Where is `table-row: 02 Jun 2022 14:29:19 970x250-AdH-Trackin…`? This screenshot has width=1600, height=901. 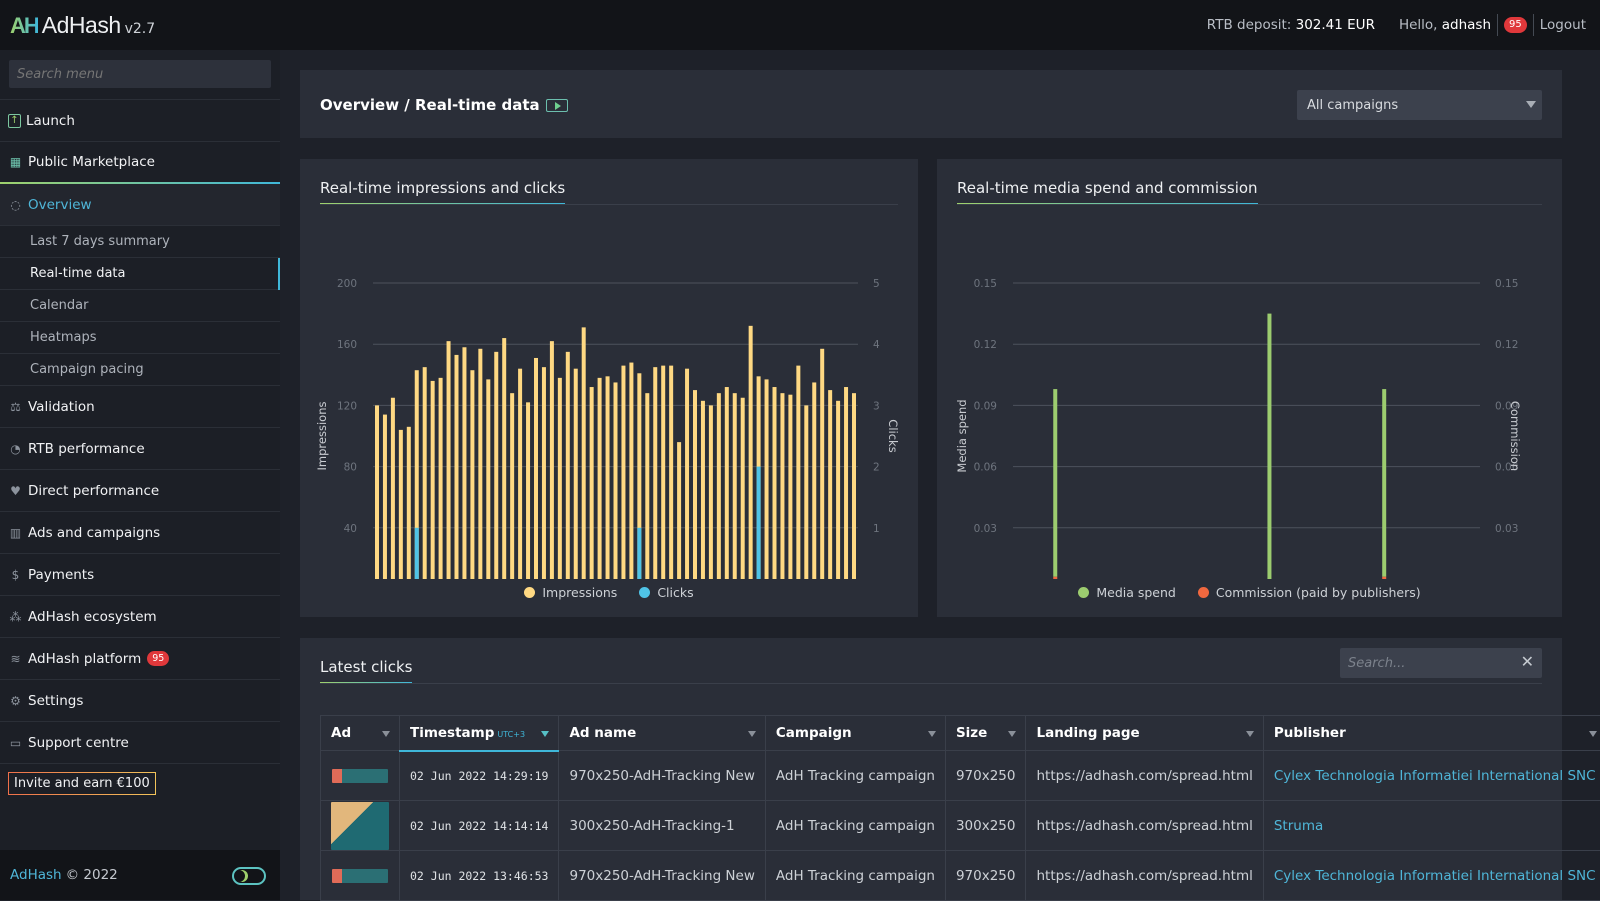 table-row: 02 Jun 2022 14:29:19 970x250-AdH-Trackin… is located at coordinates (960, 776).